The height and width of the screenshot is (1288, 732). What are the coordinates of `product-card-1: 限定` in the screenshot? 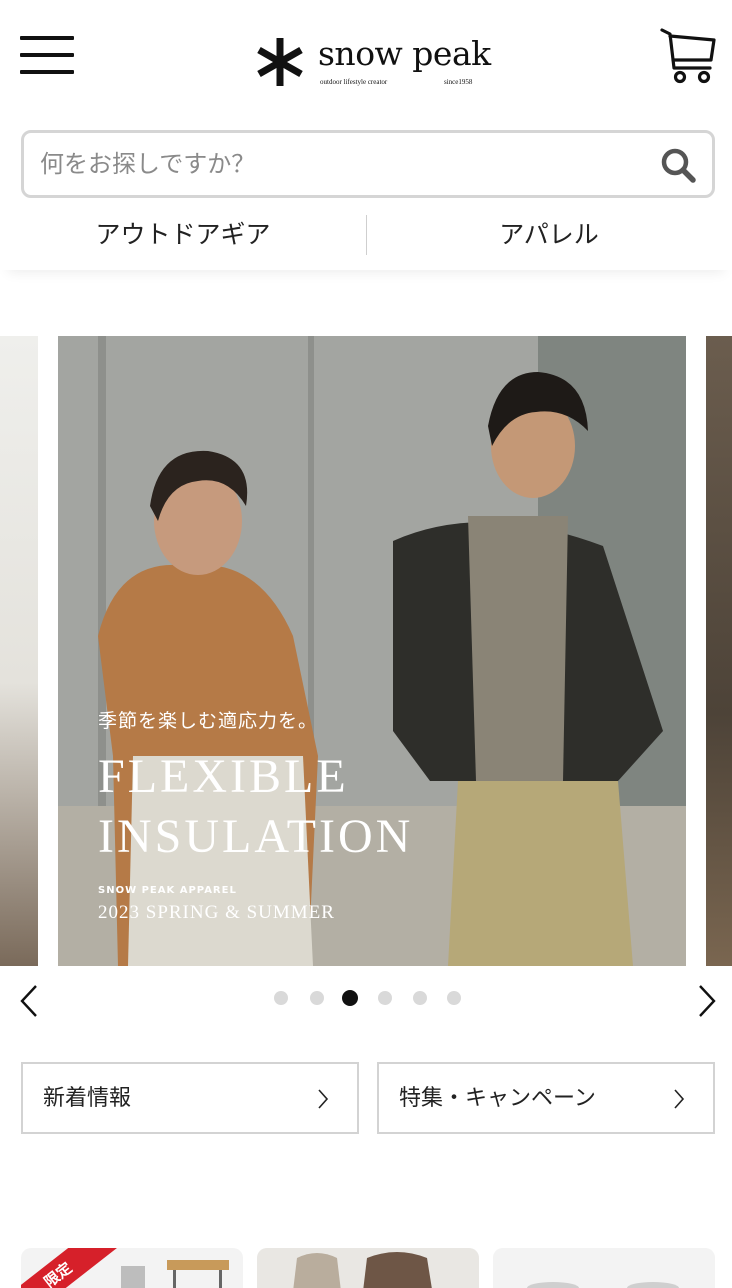 It's located at (132, 1268).